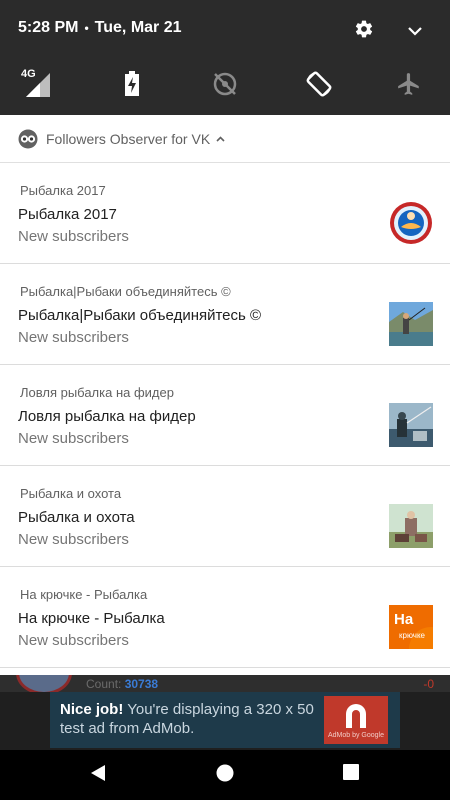 The image size is (450, 800). I want to click on notification-header: Рыбалка и охота, so click(71, 493).